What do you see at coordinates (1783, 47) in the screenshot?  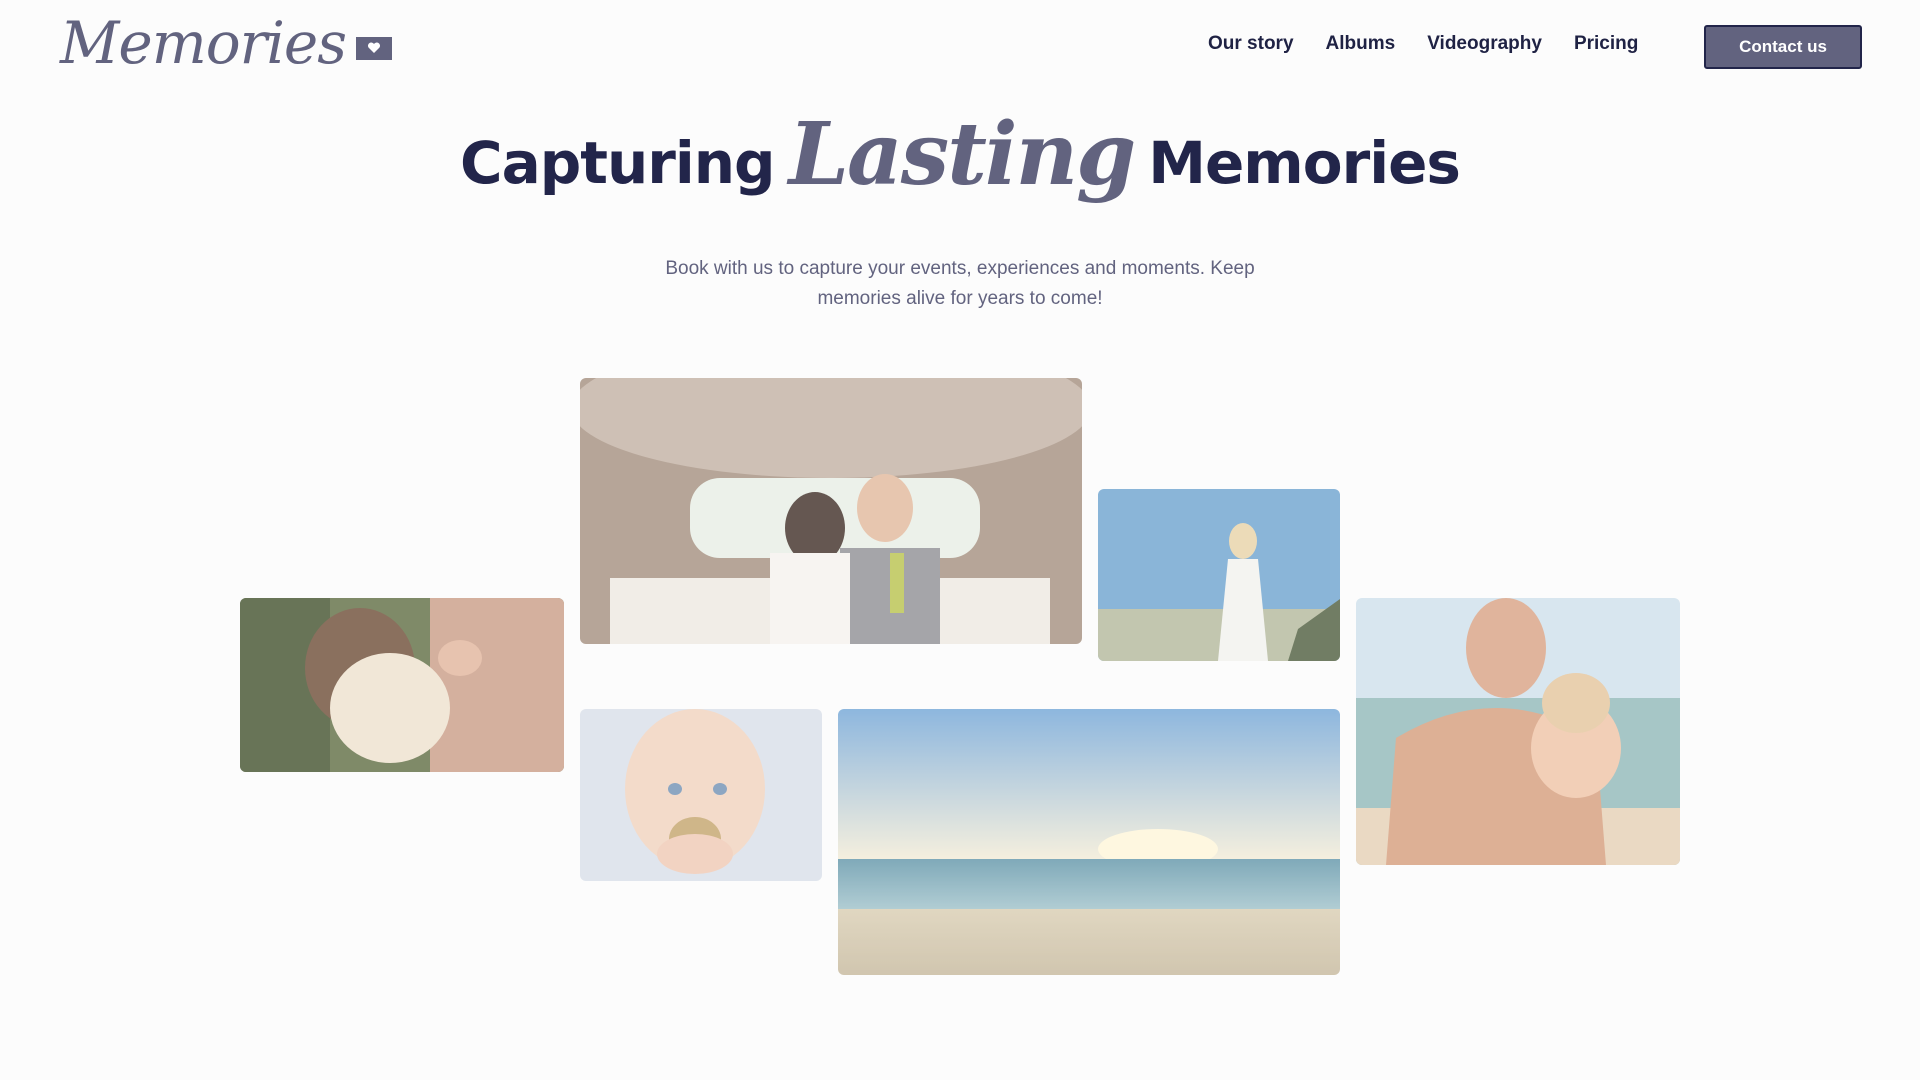 I see `contact-us-button: Contact us` at bounding box center [1783, 47].